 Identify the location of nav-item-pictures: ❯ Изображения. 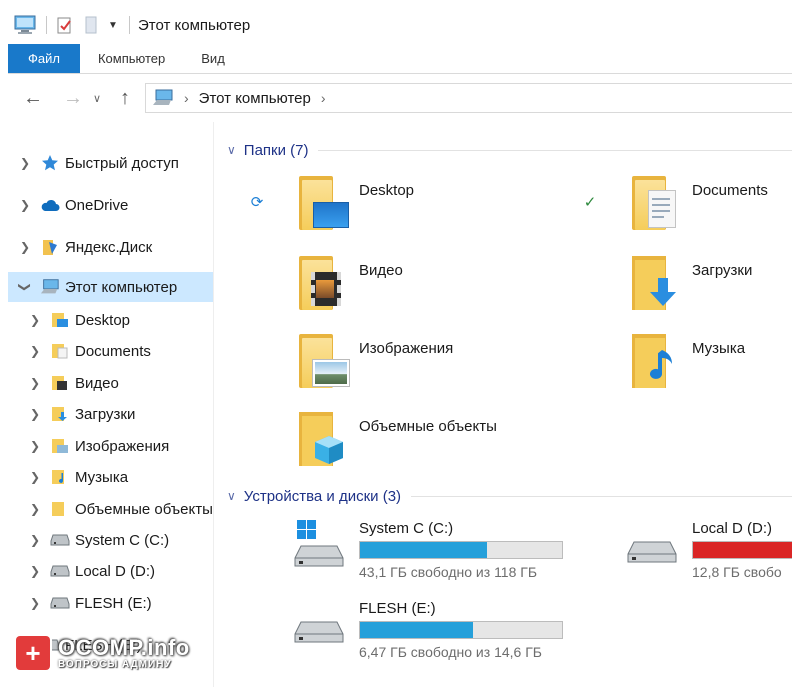
(110, 446).